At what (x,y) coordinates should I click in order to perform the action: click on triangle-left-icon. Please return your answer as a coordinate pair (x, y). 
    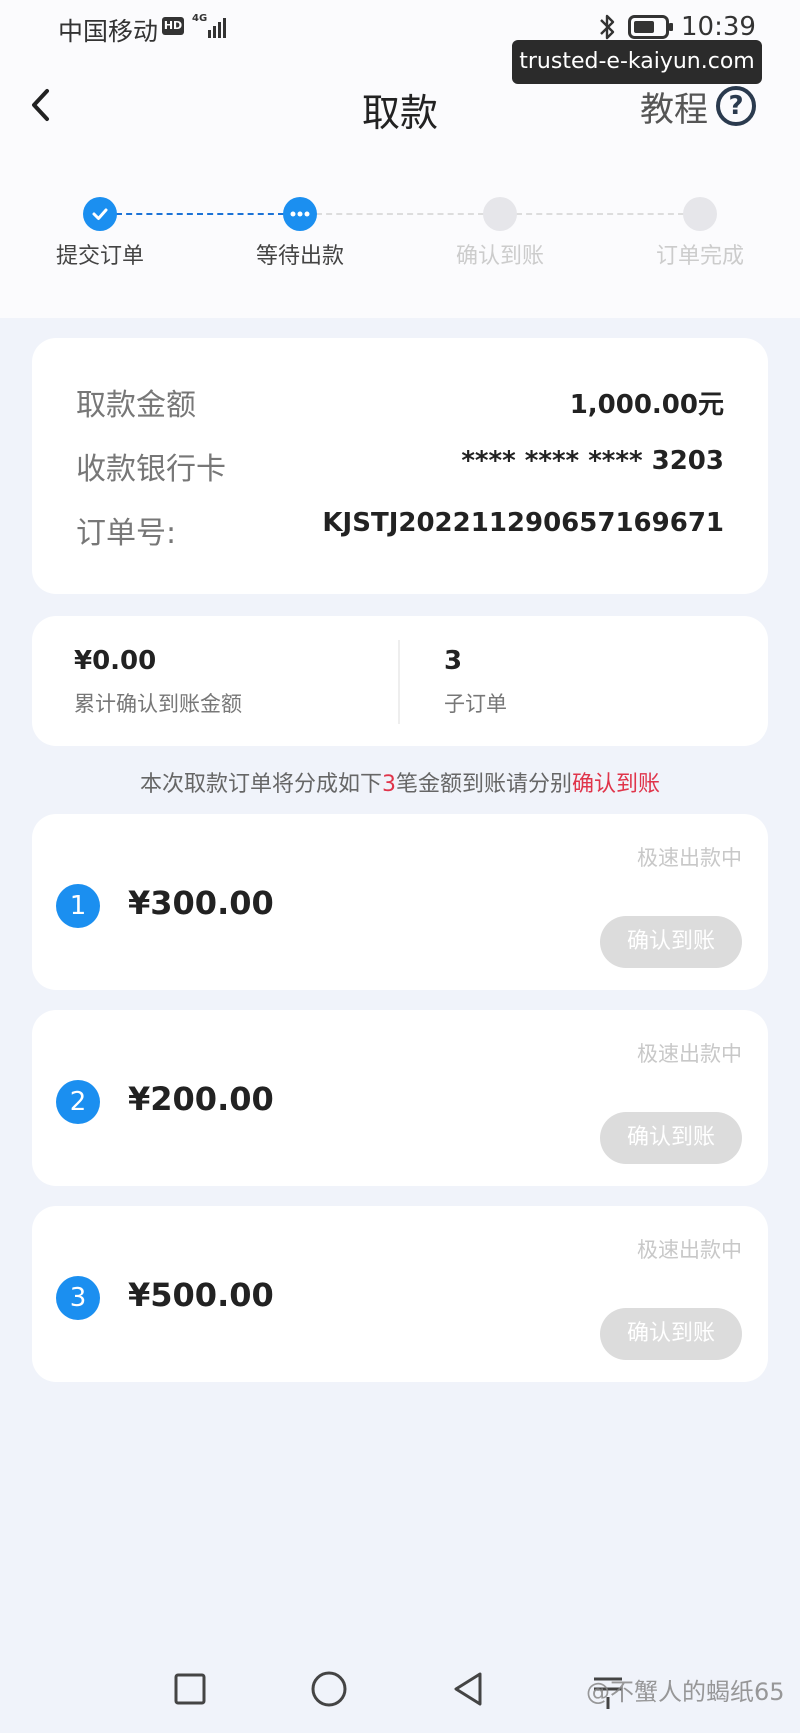
    Looking at the image, I should click on (468, 1689).